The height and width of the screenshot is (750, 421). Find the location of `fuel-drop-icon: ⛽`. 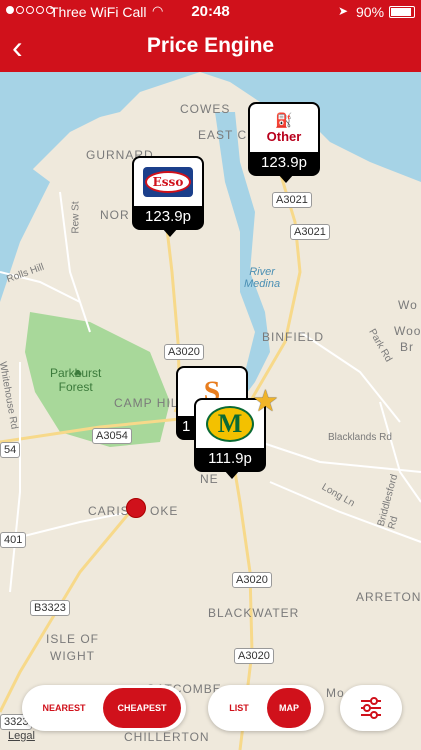

fuel-drop-icon: ⛽ is located at coordinates (284, 120).